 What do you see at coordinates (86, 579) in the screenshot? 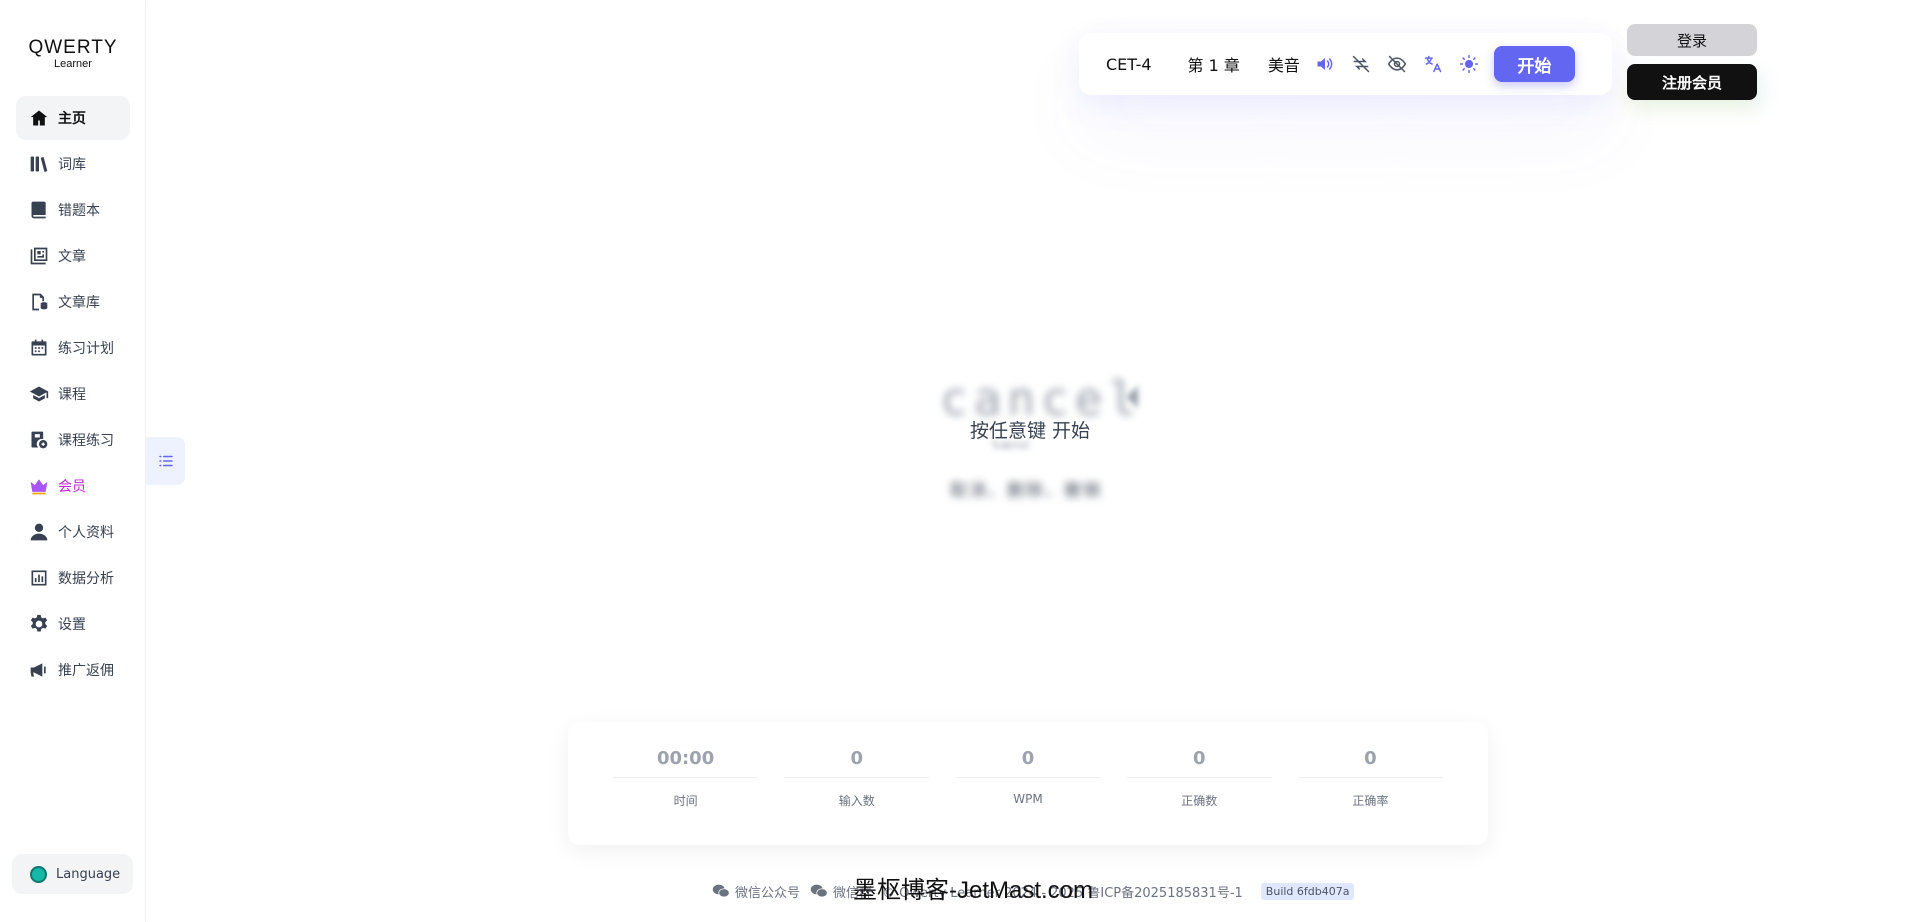
I see `sidebar-item-label: 数据分析` at bounding box center [86, 579].